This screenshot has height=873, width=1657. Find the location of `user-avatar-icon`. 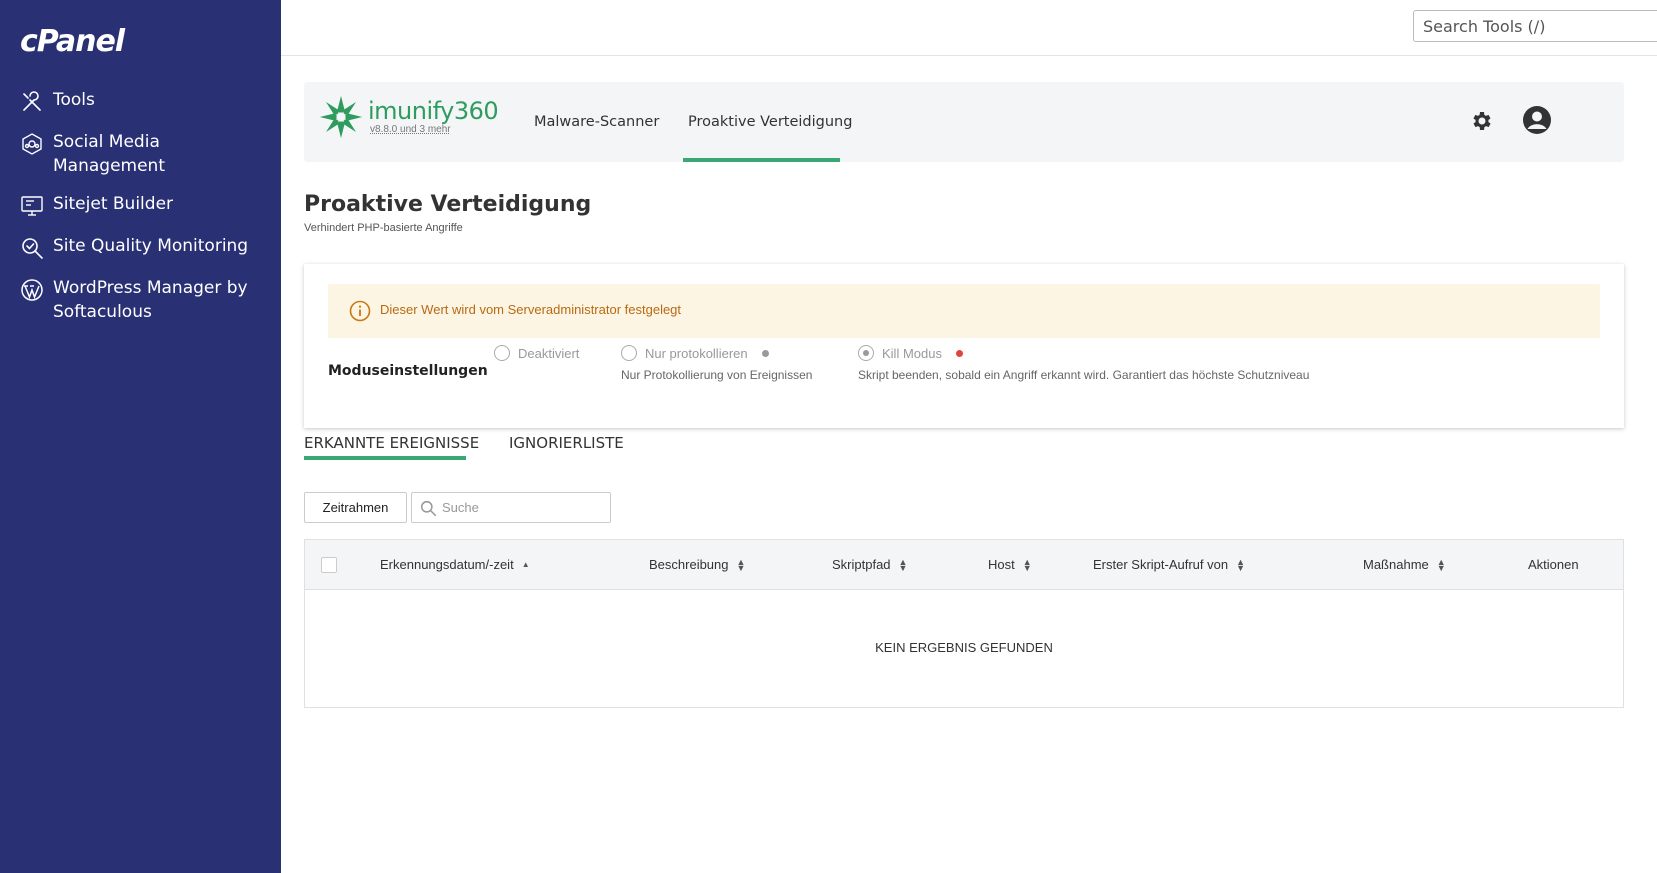

user-avatar-icon is located at coordinates (1537, 120).